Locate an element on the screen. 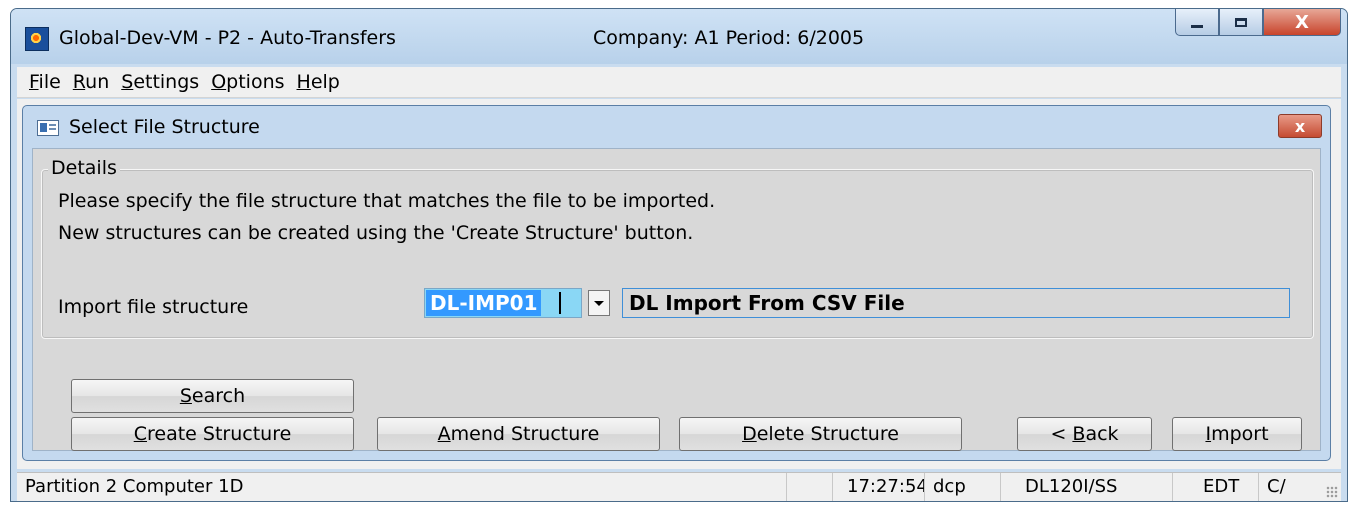  close-button: X is located at coordinates (1302, 22).